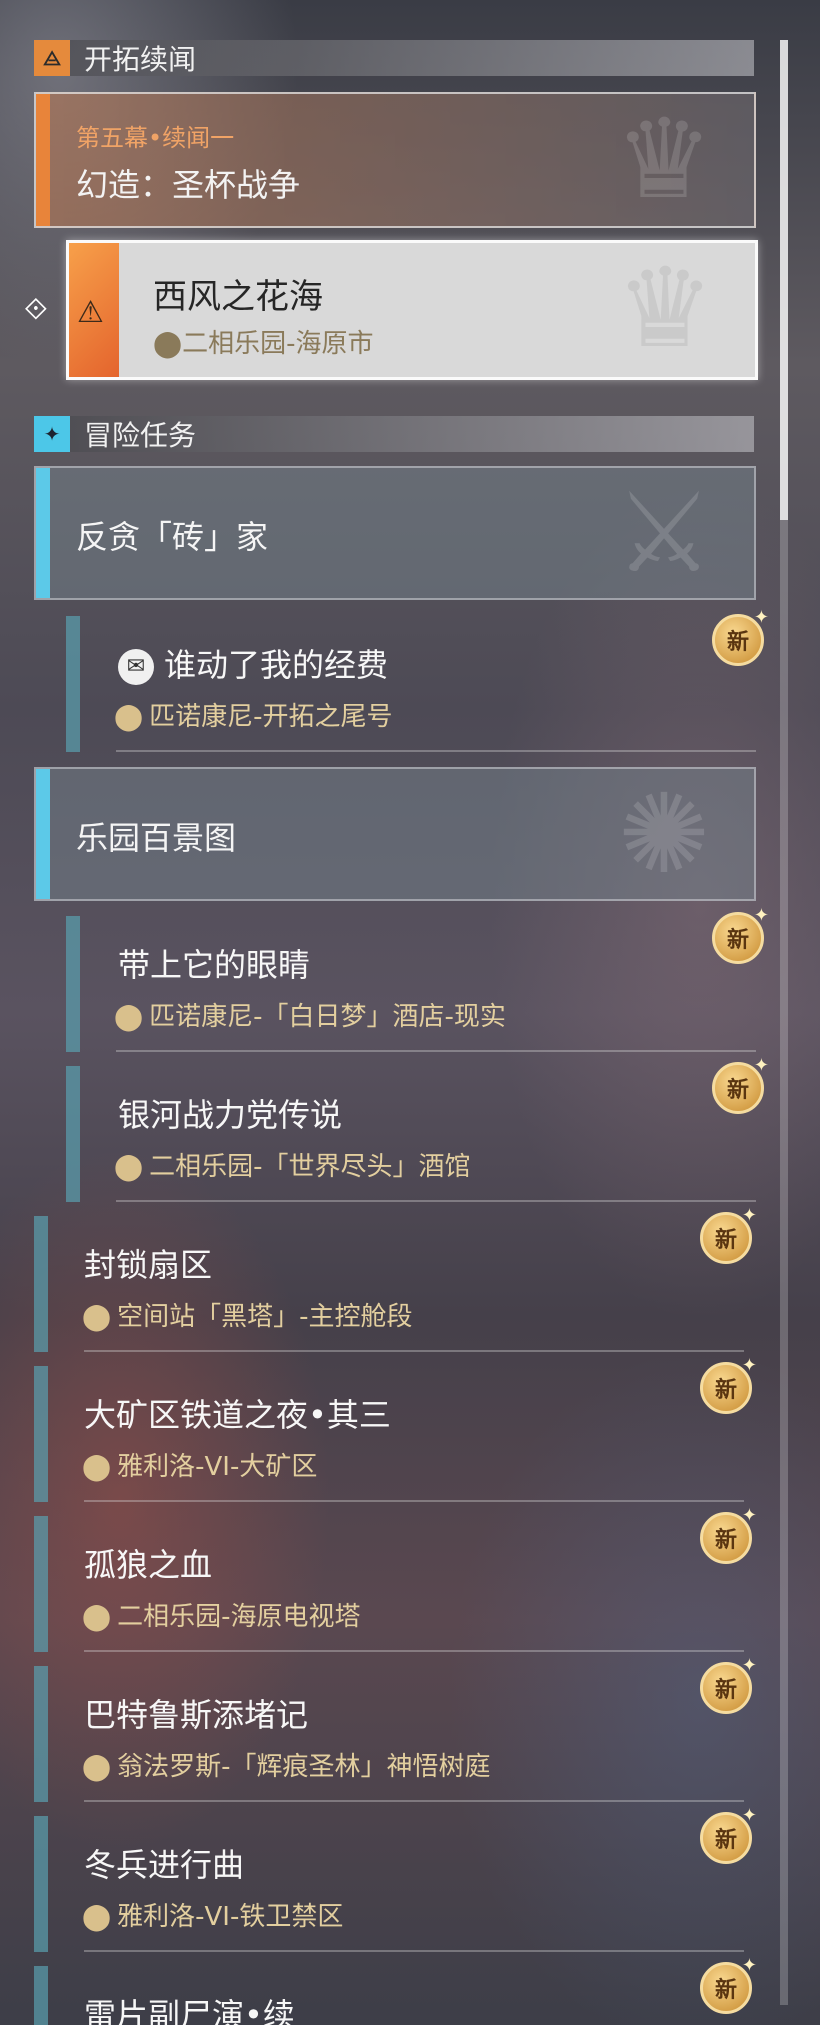  I want to click on faction-emblem-icon: ⚔, so click(664, 533).